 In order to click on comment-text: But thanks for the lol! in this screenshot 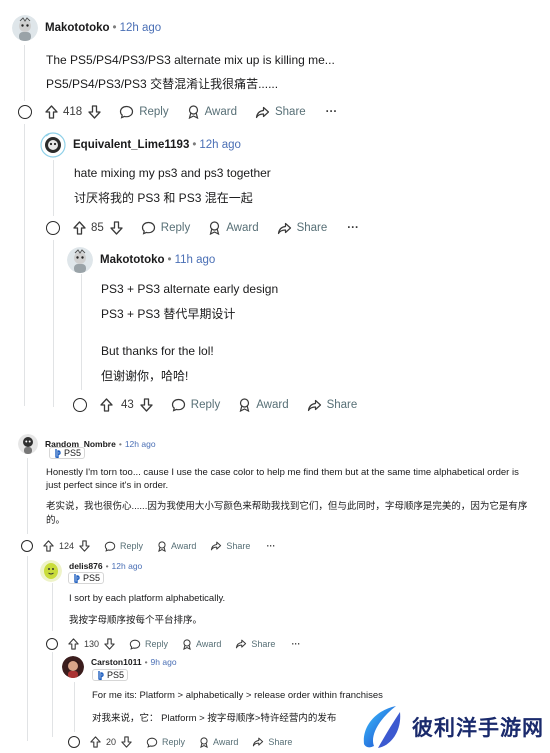, I will do `click(157, 351)`.